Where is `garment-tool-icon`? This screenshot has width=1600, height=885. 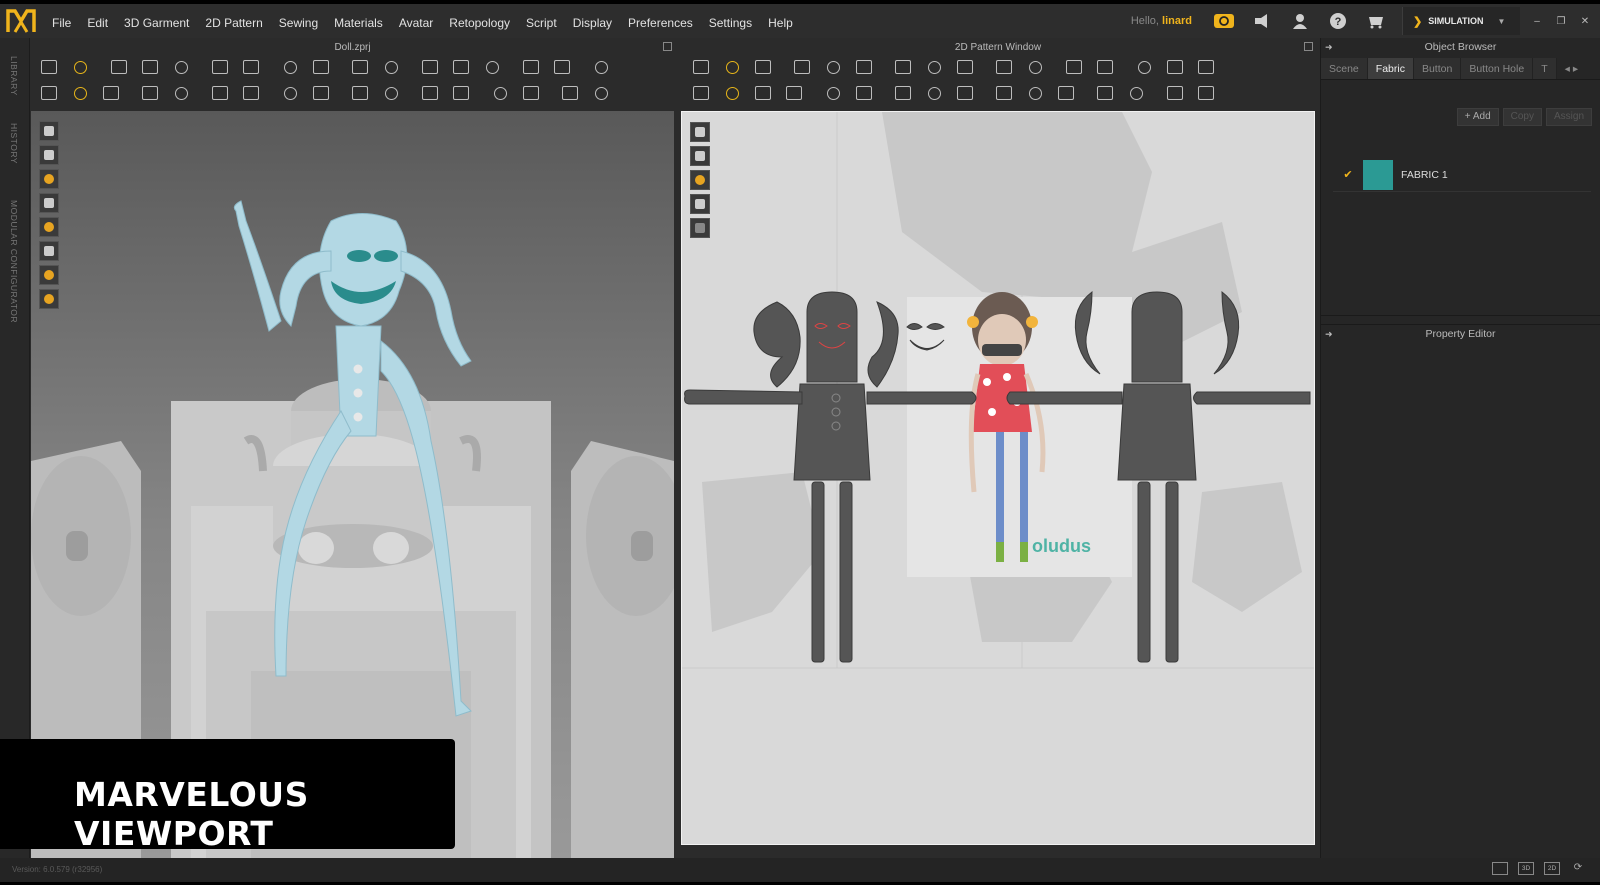
garment-tool-icon is located at coordinates (700, 156).